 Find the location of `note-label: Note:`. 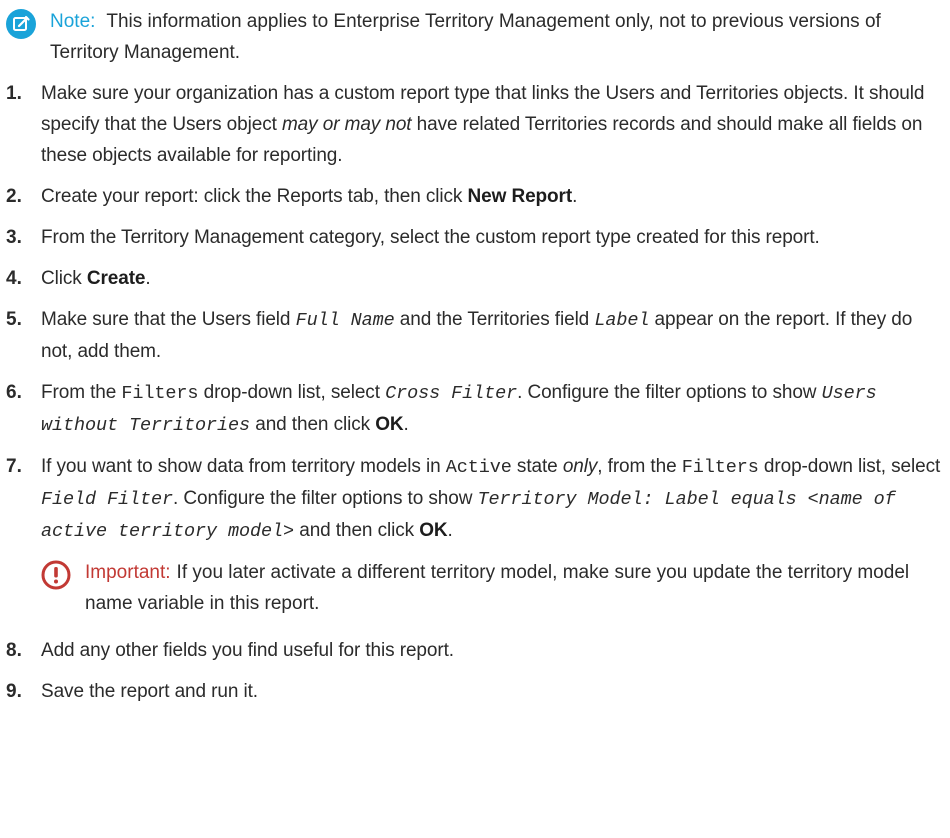

note-label: Note: is located at coordinates (73, 21).